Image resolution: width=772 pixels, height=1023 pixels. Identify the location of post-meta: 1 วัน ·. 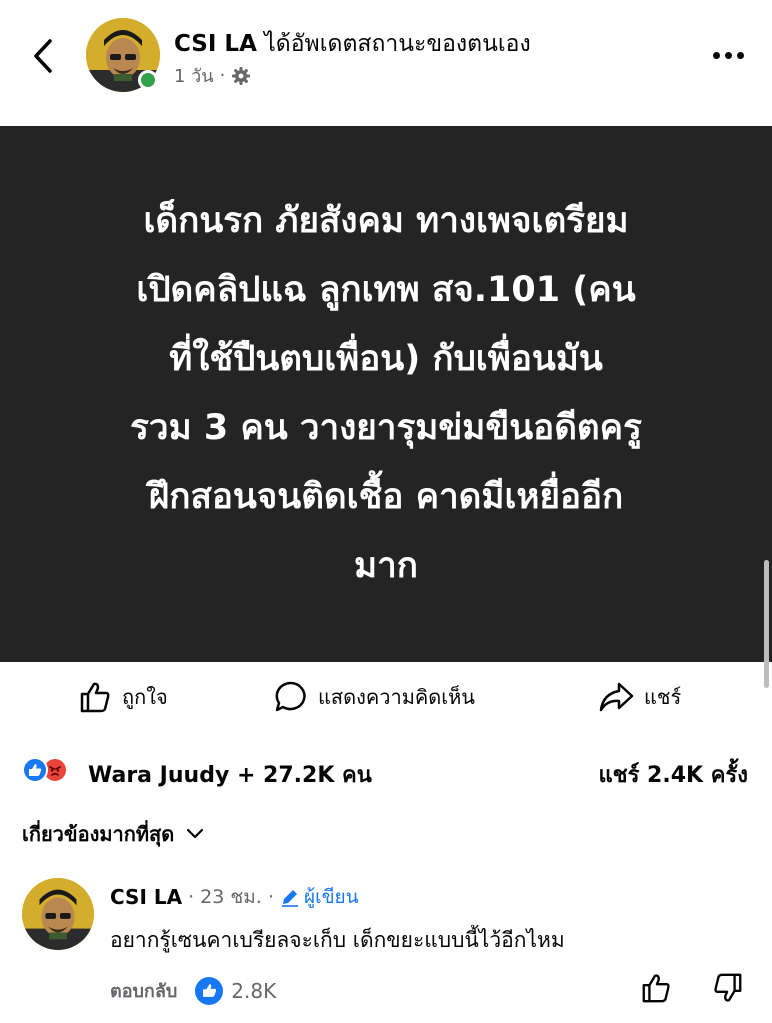
(212, 75).